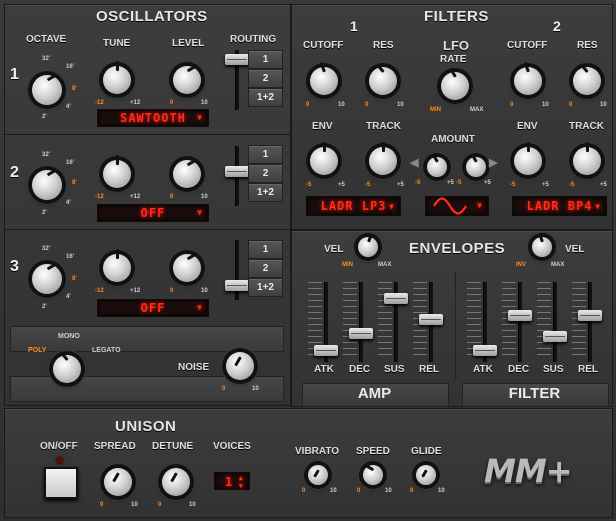  Describe the element at coordinates (341, 105) in the screenshot. I see `filter1-cutoff-max: 10` at that location.